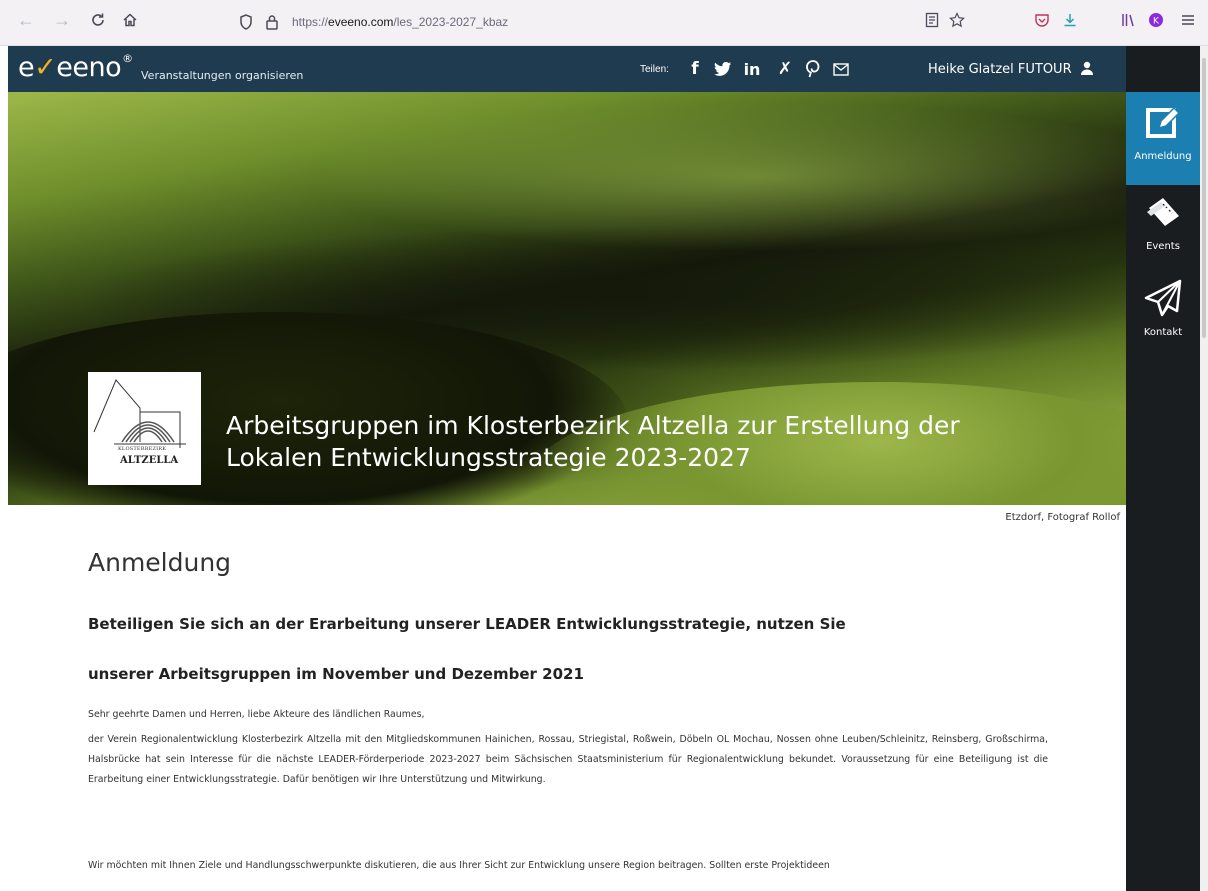  What do you see at coordinates (1062, 517) in the screenshot?
I see `photo-credit: Etzdorf, Fotograf Rollof` at bounding box center [1062, 517].